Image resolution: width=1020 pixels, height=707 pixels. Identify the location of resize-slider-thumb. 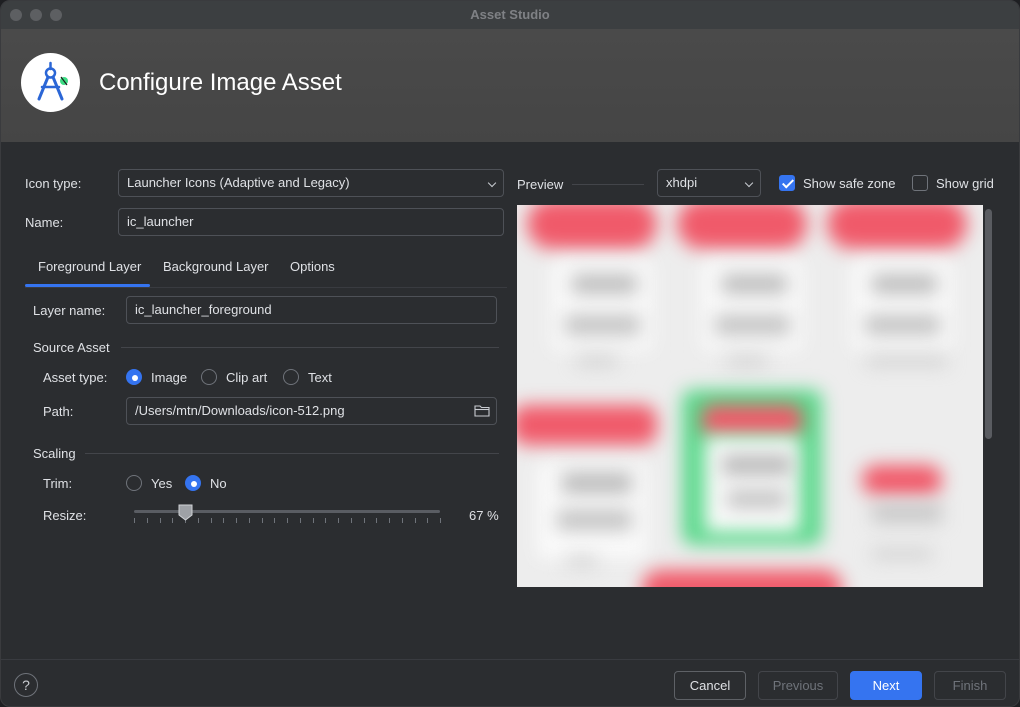
(185, 512).